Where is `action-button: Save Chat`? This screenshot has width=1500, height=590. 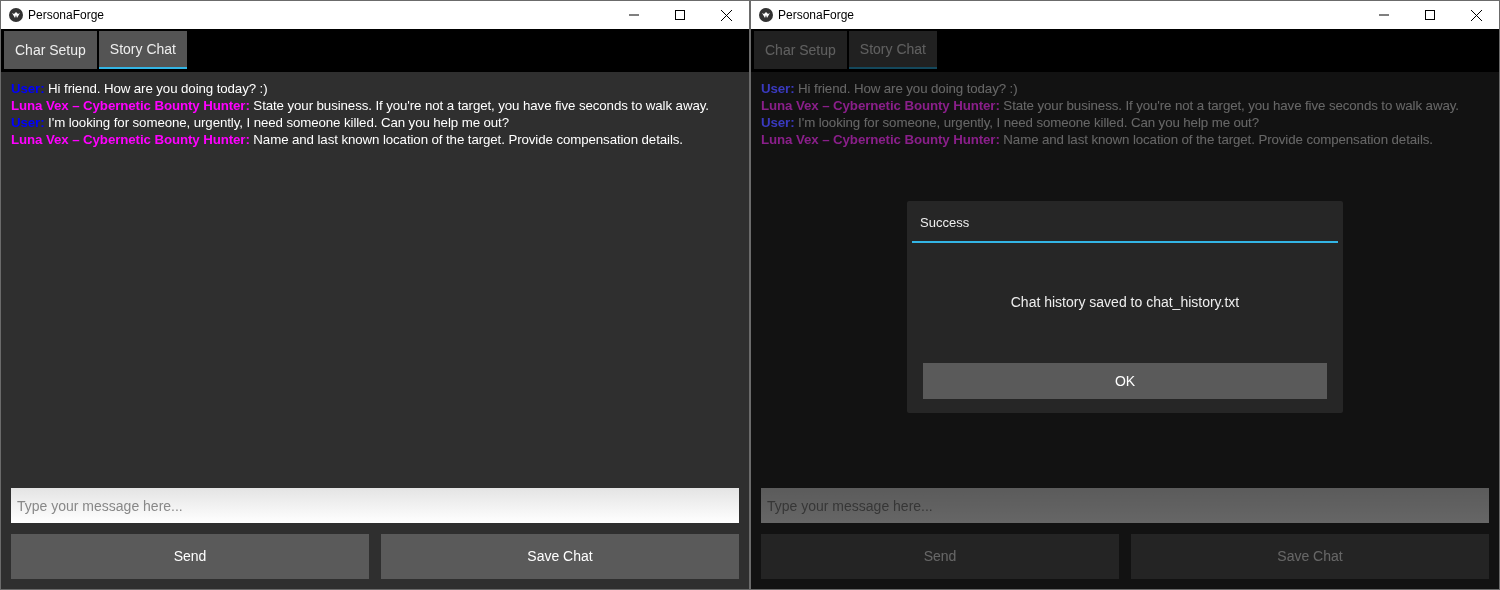
action-button: Save Chat is located at coordinates (560, 556).